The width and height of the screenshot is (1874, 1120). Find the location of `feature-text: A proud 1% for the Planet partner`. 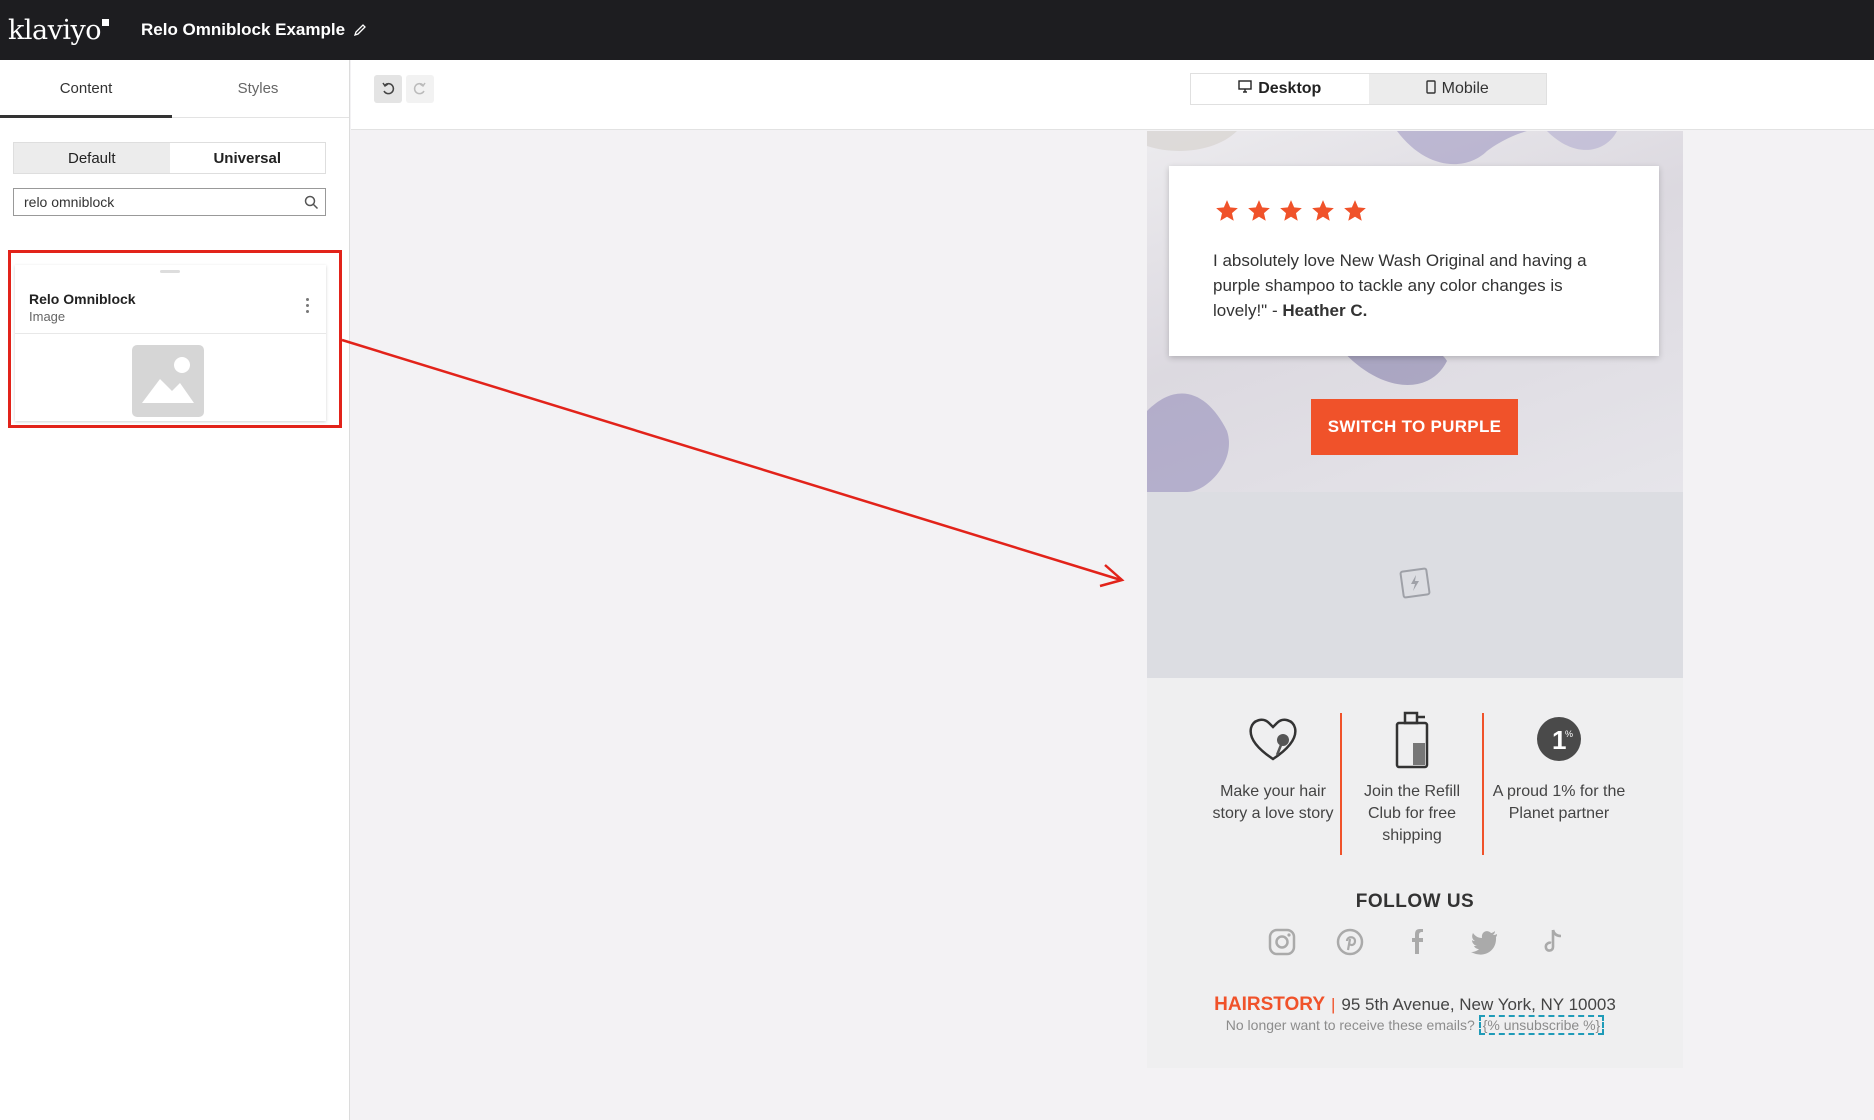

feature-text: A proud 1% for the Planet partner is located at coordinates (1559, 802).